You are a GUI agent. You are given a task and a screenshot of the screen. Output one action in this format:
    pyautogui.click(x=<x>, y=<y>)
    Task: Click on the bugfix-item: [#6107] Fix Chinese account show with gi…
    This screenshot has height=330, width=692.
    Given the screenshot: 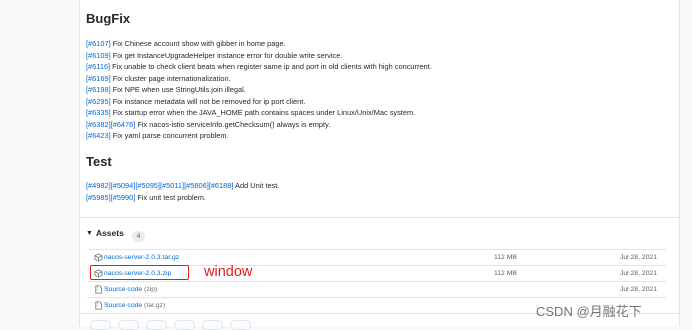 What is the action you would take?
    pyautogui.click(x=186, y=43)
    